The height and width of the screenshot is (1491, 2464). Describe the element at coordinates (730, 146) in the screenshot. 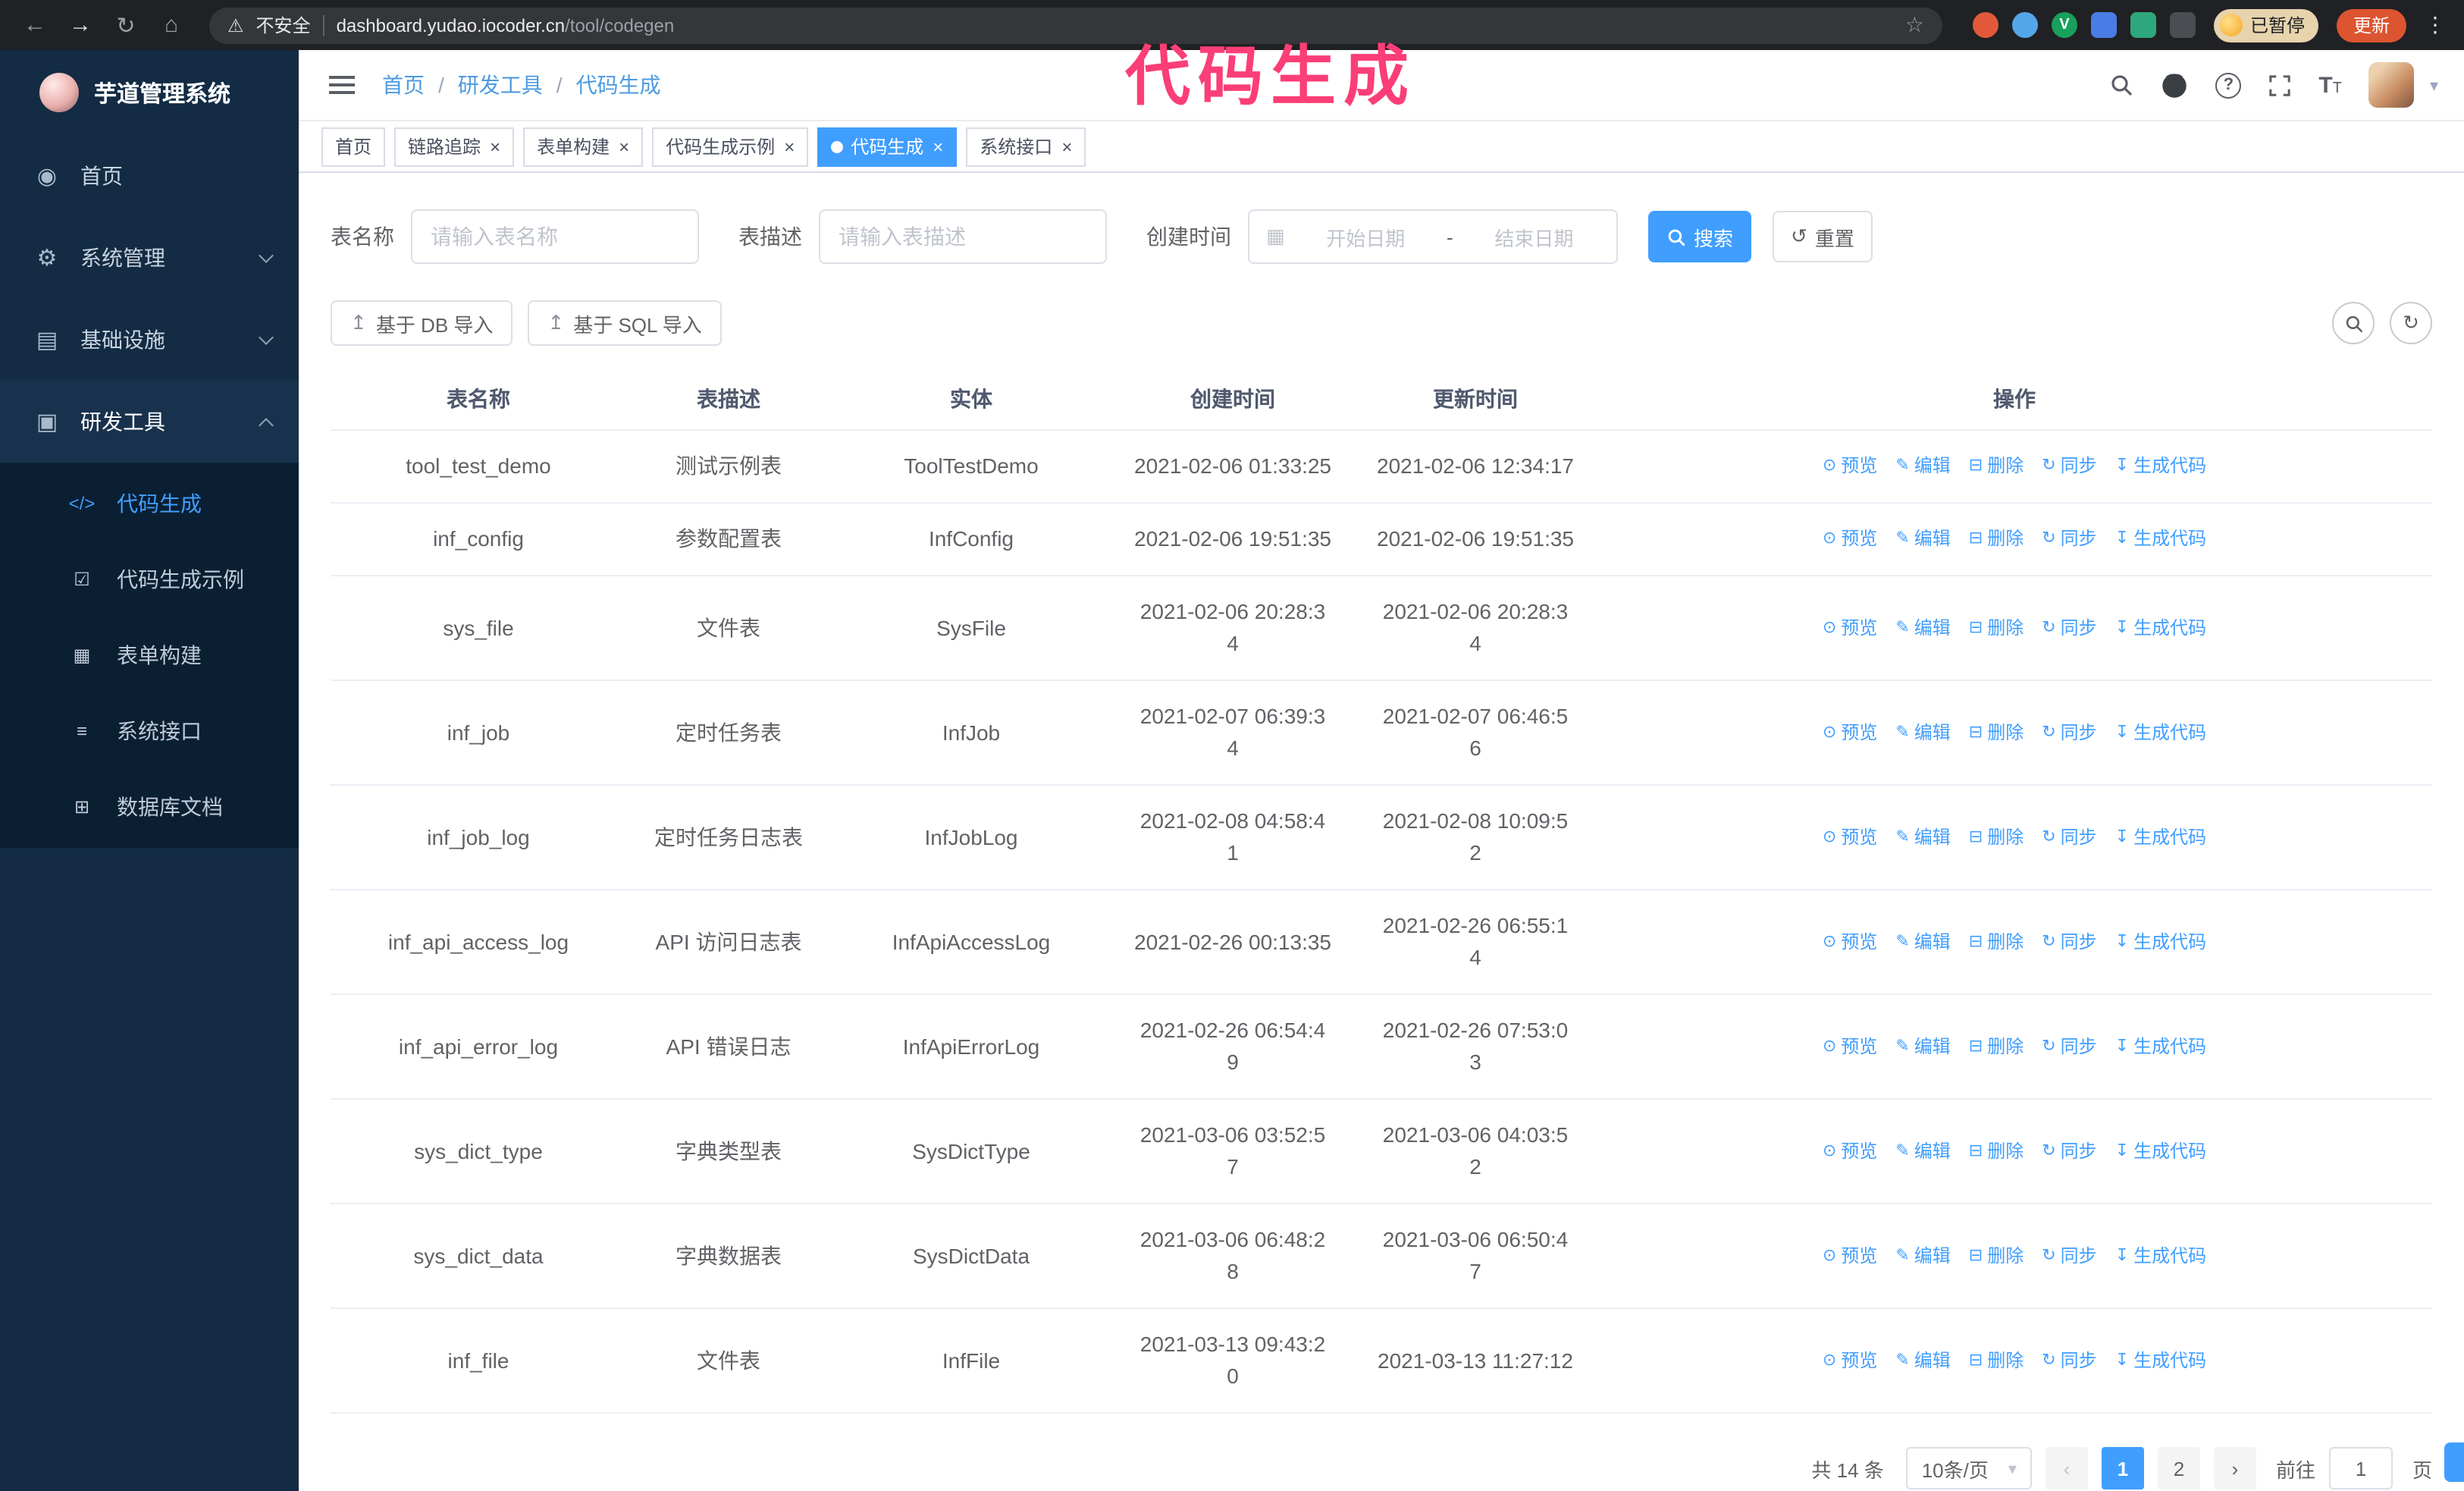

I see `tab: 代码生成示例 ×` at that location.